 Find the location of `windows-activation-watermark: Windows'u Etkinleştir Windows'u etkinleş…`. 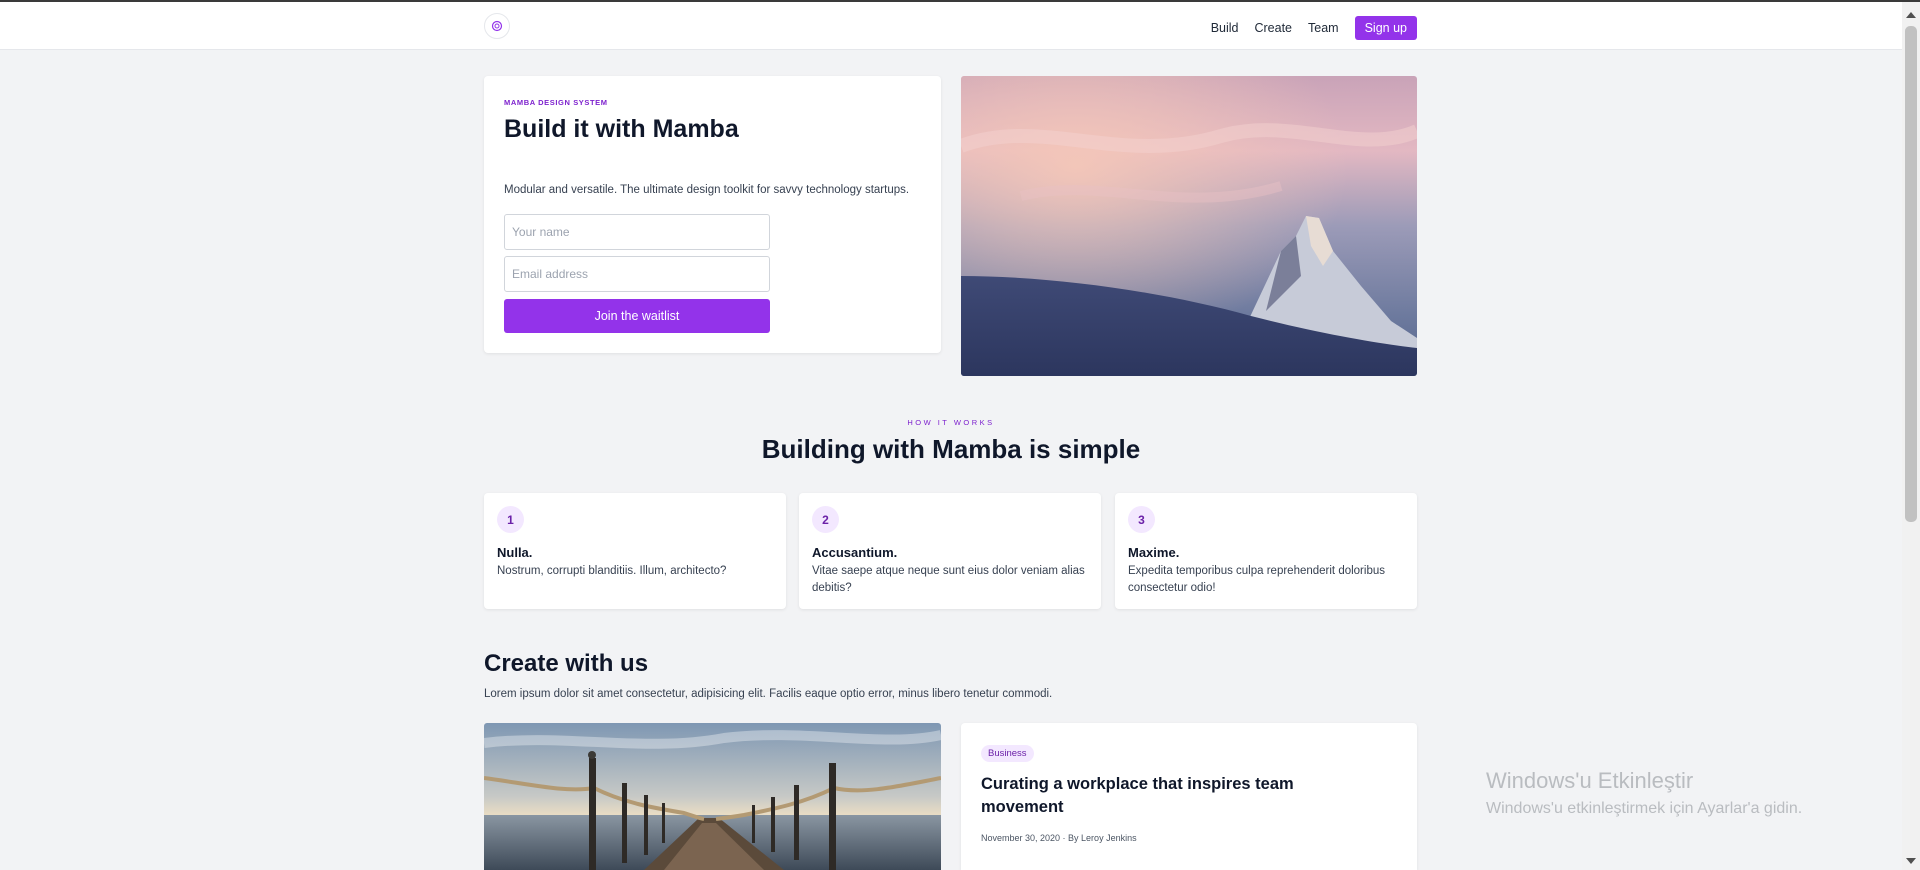

windows-activation-watermark: Windows'u Etkinleştir Windows'u etkinleş… is located at coordinates (1644, 793).